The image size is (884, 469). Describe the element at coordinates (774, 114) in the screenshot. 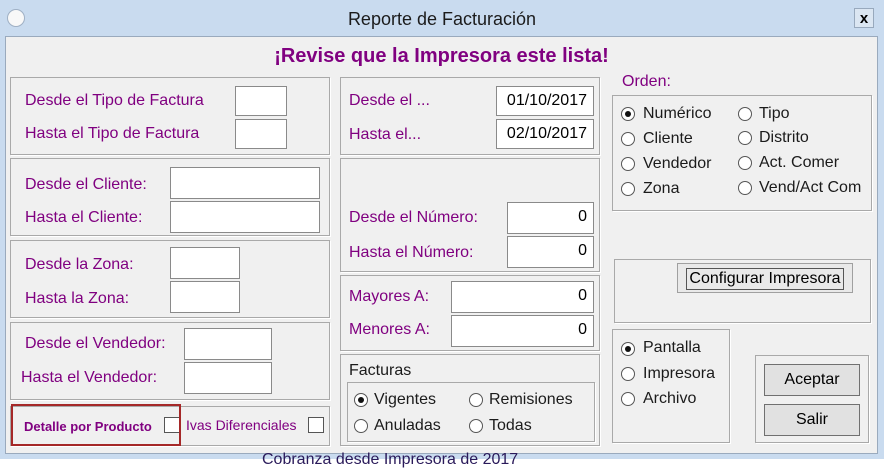

I see `orden-tipo-label: Tipo` at that location.